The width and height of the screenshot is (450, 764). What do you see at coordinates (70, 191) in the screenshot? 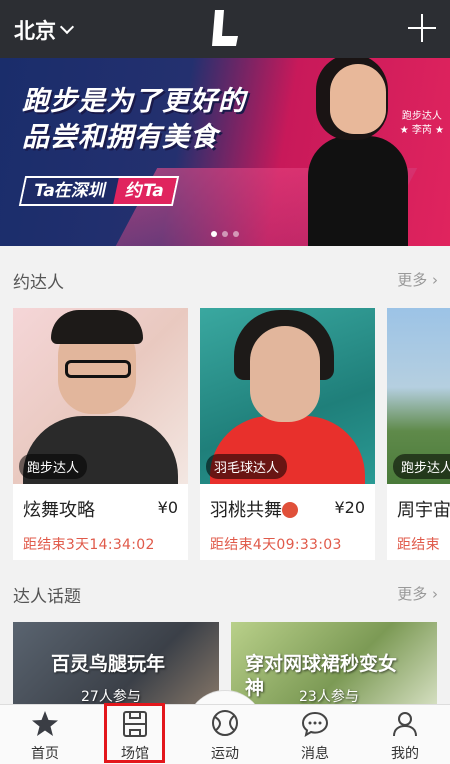
I see `banner-tag-left: Ta在深圳` at bounding box center [70, 191].